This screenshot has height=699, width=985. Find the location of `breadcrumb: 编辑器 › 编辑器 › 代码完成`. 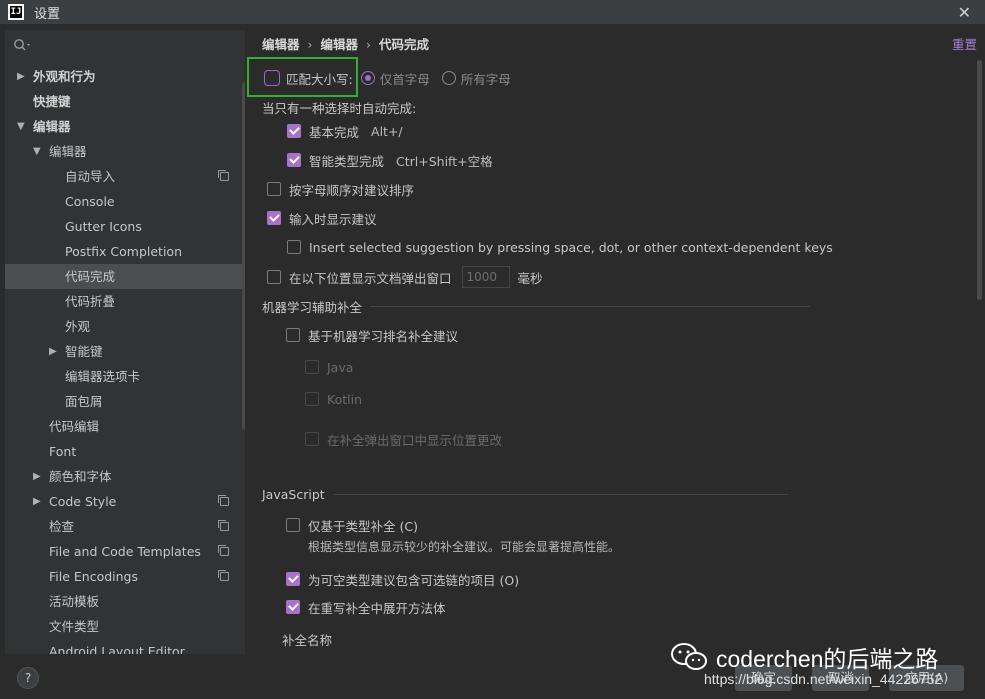

breadcrumb: 编辑器 › 编辑器 › 代码完成 is located at coordinates (345, 43).